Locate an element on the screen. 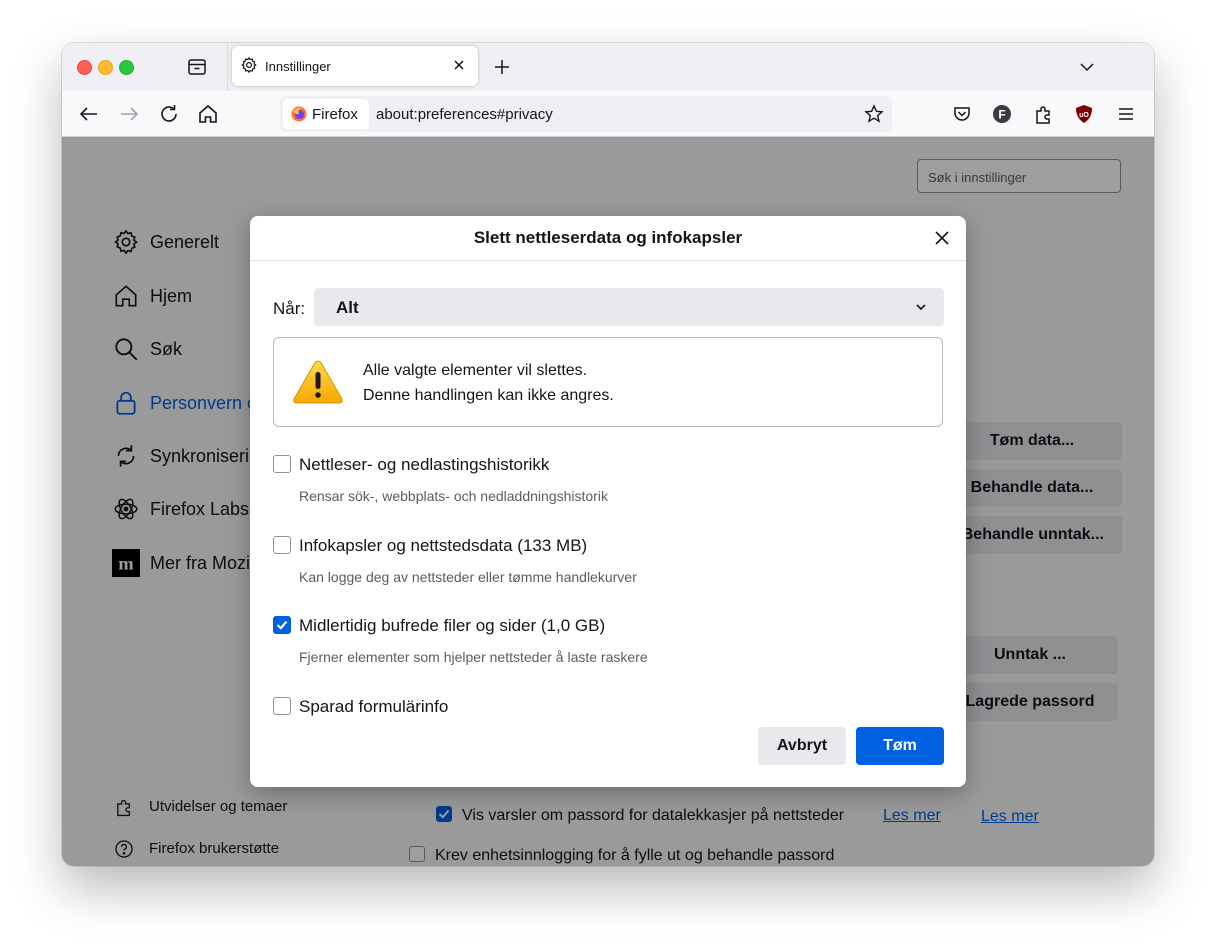 The height and width of the screenshot is (949, 1216). clear-button: Tøm is located at coordinates (900, 746).